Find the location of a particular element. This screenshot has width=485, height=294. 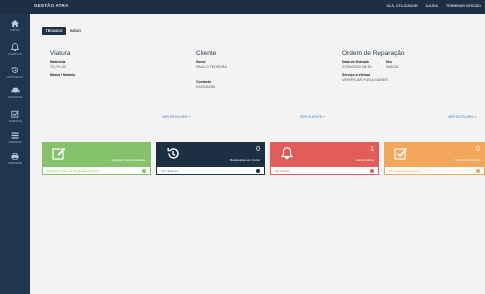

nome-field: Nome PAULO TEIXEIRA is located at coordinates (211, 64).